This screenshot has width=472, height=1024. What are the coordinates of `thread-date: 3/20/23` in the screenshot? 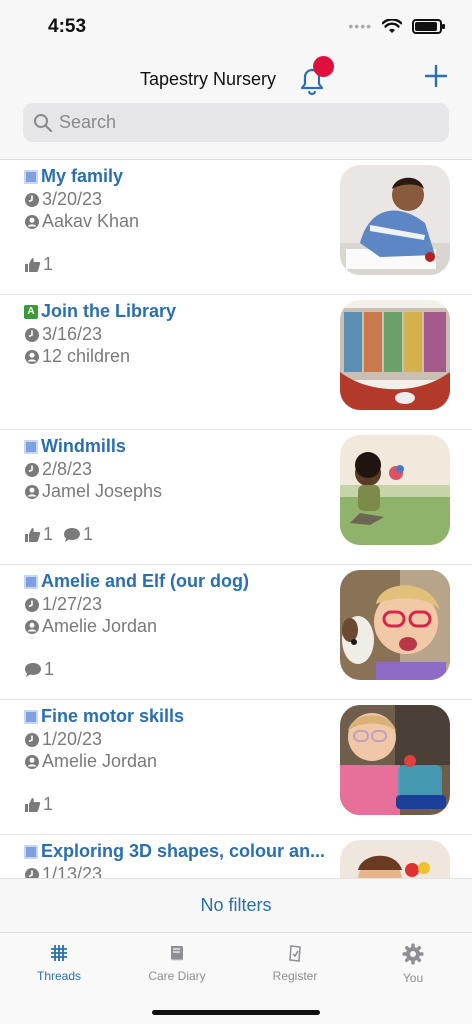 It's located at (63, 199).